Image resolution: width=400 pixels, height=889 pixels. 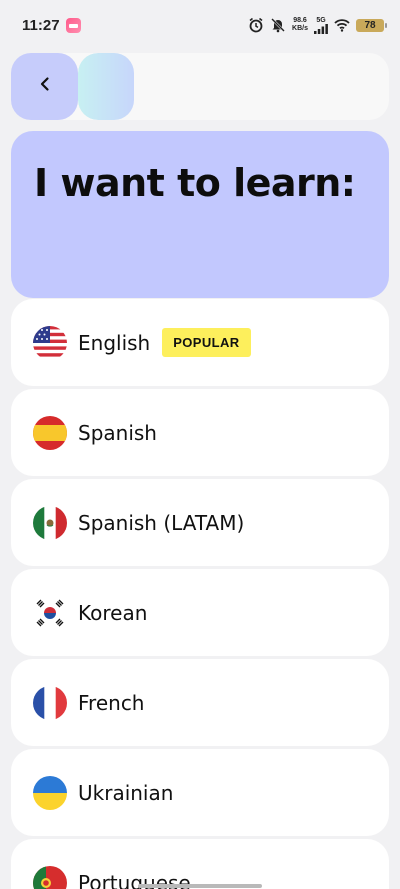 What do you see at coordinates (106, 86) in the screenshot?
I see `progress-fill` at bounding box center [106, 86].